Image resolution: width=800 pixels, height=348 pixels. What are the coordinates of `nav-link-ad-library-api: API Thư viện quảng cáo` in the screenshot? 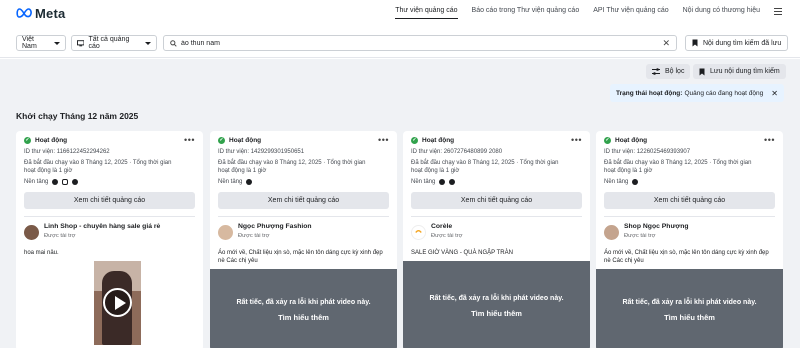 It's located at (630, 13).